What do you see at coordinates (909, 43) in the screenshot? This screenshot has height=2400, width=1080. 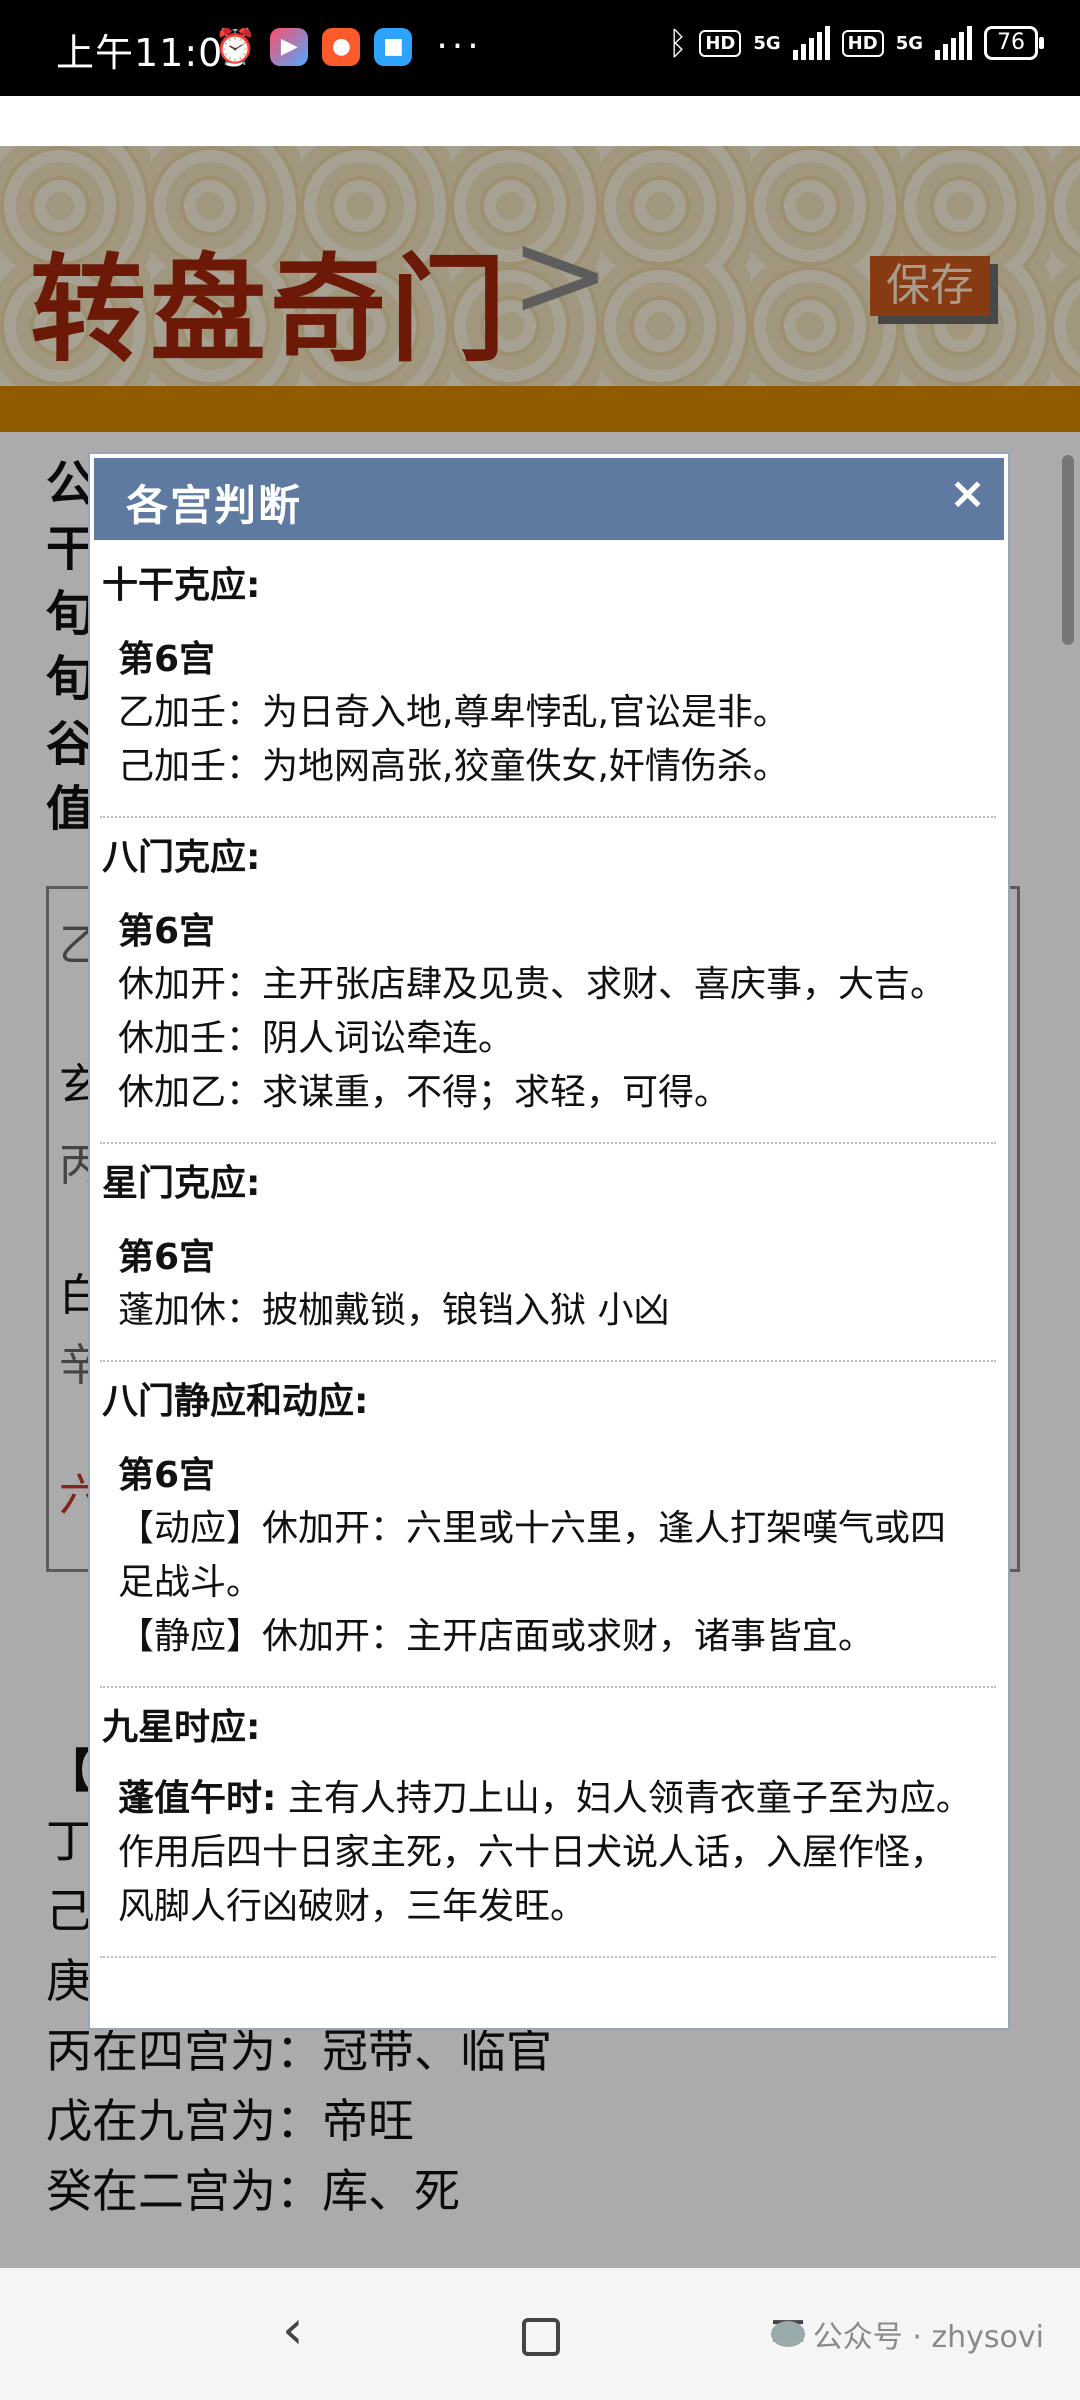 I see `network-type-2: 5G` at bounding box center [909, 43].